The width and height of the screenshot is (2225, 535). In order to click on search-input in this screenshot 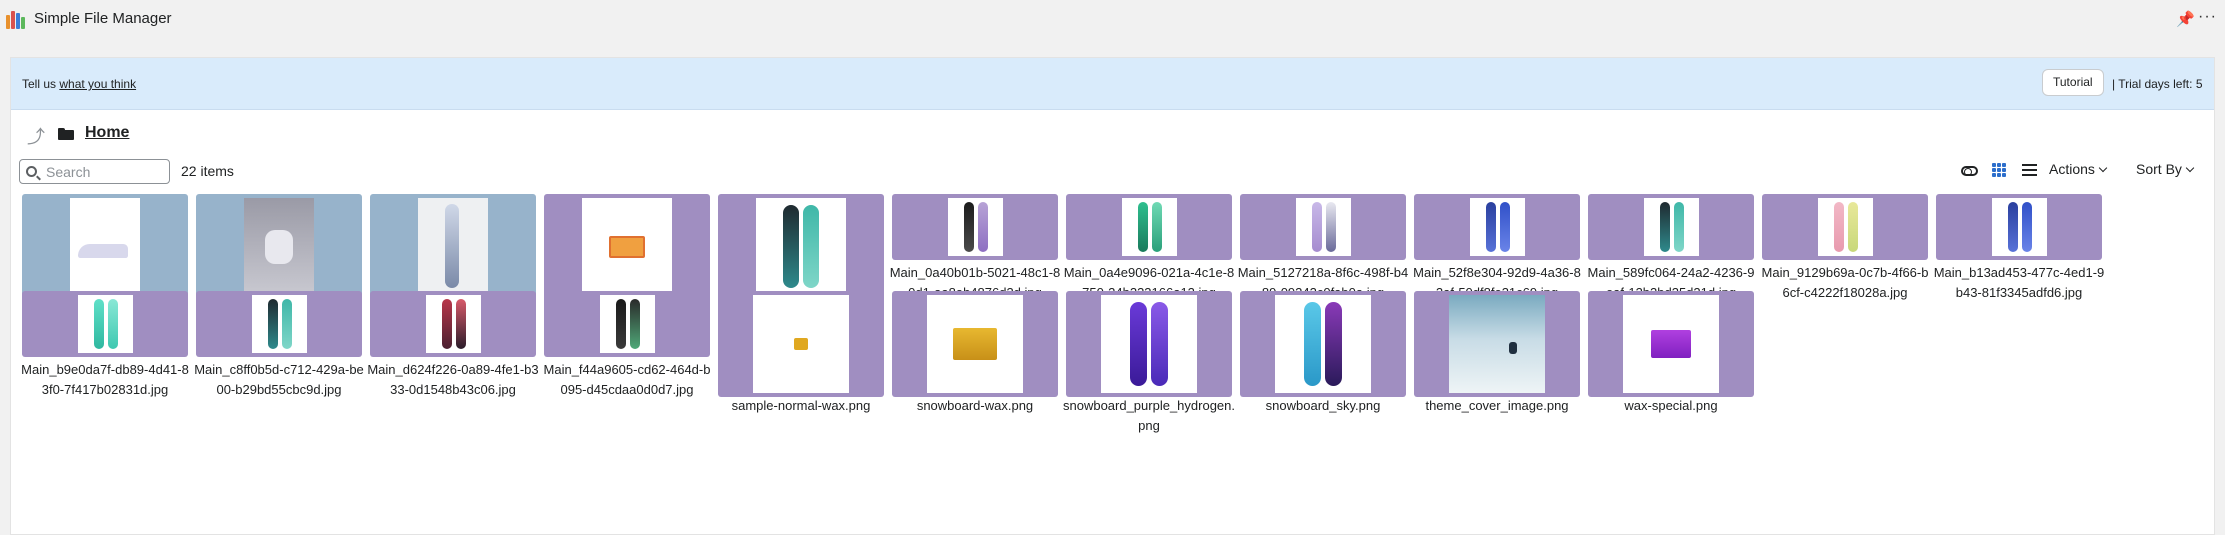, I will do `click(106, 172)`.